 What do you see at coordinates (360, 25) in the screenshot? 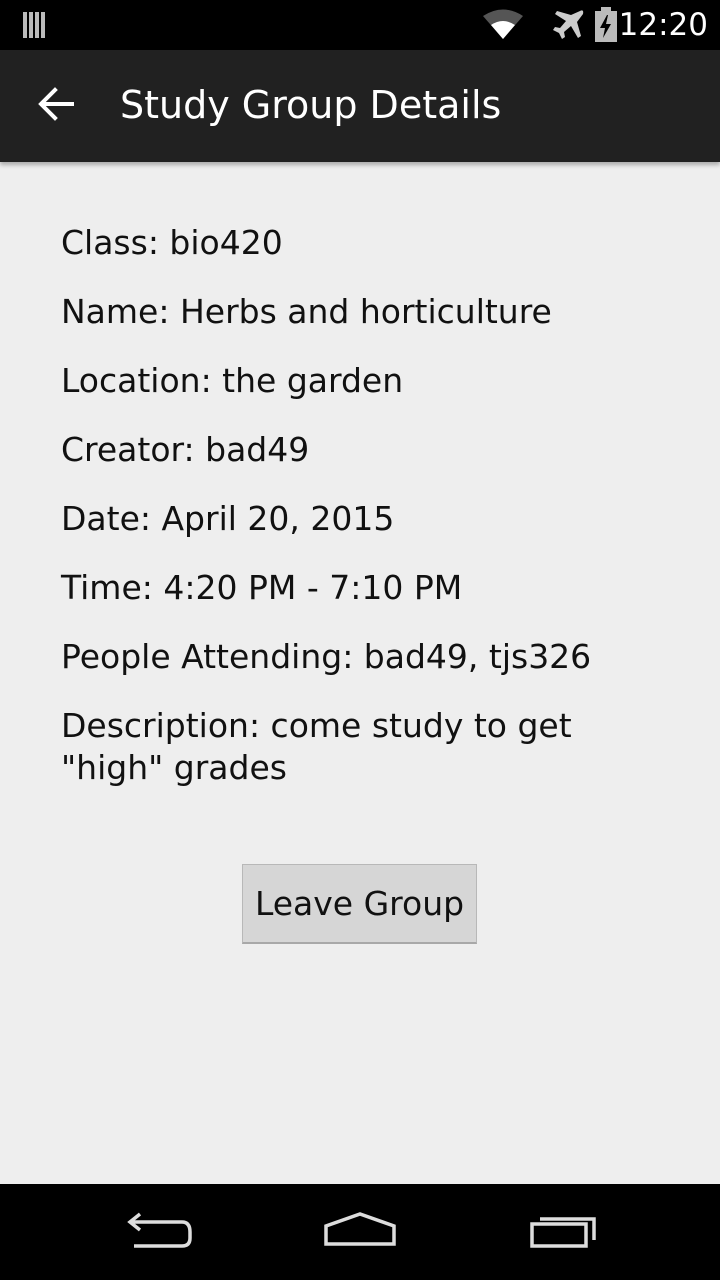
I see `status-bar: 12:20` at bounding box center [360, 25].